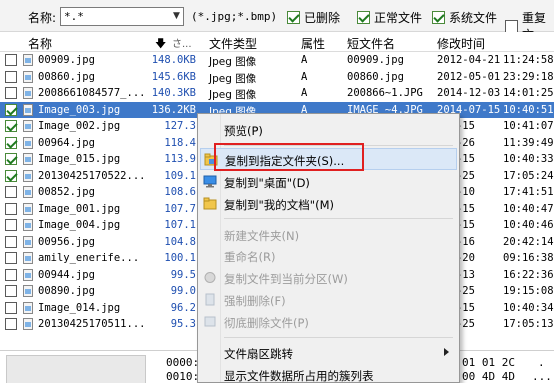 This screenshot has width=554, height=383. Describe the element at coordinates (328, 130) in the screenshot. I see `menu-item-preview: 预览(P)` at that location.